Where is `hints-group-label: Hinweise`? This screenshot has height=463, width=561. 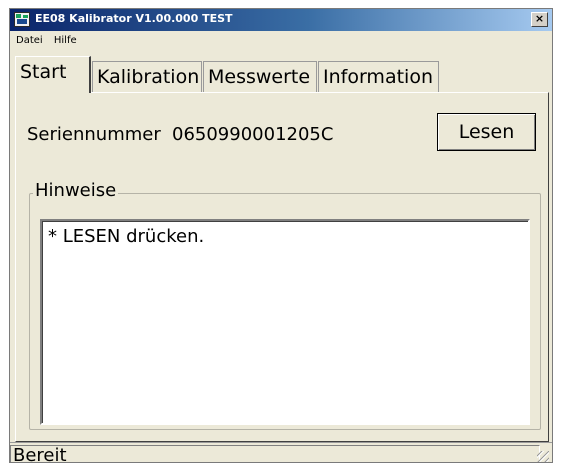 hints-group-label: Hinweise is located at coordinates (76, 190).